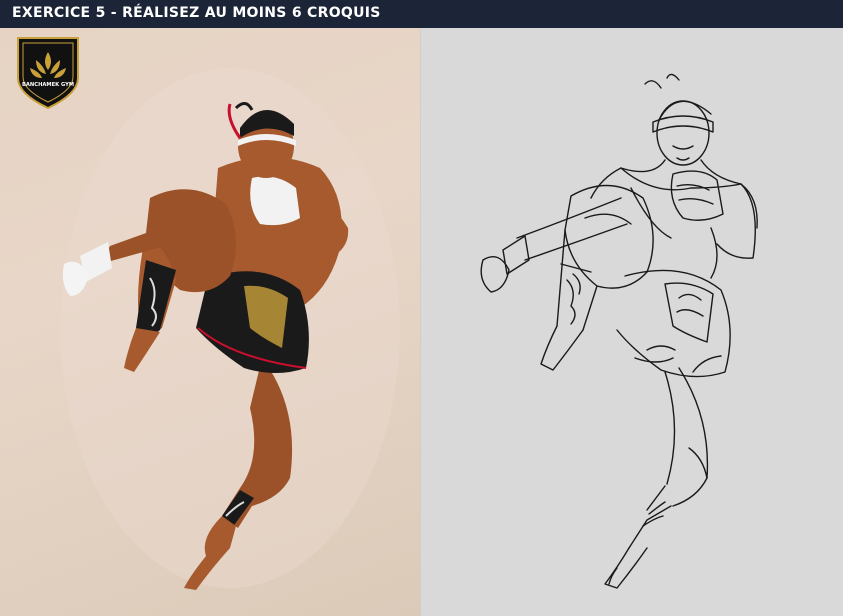  Describe the element at coordinates (48, 85) in the screenshot. I see `logo-text: BANCHAMEK GYM` at that location.